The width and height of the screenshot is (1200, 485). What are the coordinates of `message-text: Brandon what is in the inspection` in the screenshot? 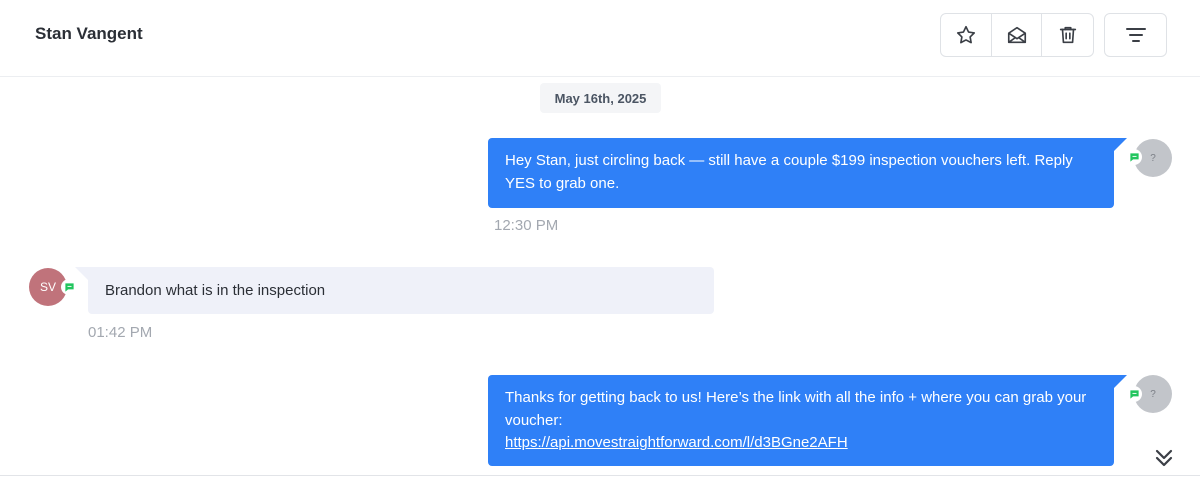 It's located at (215, 290).